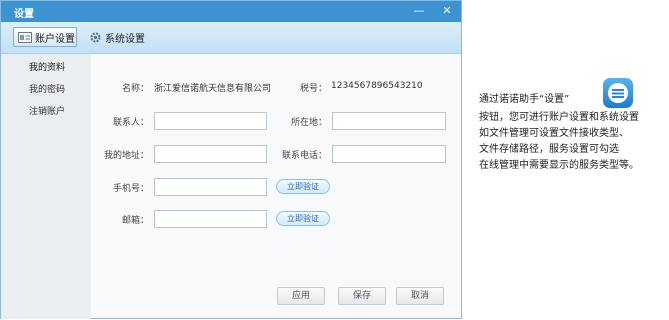 The height and width of the screenshot is (320, 669). Describe the element at coordinates (231, 11) in the screenshot. I see `title-bar: 设置 — ✕` at that location.